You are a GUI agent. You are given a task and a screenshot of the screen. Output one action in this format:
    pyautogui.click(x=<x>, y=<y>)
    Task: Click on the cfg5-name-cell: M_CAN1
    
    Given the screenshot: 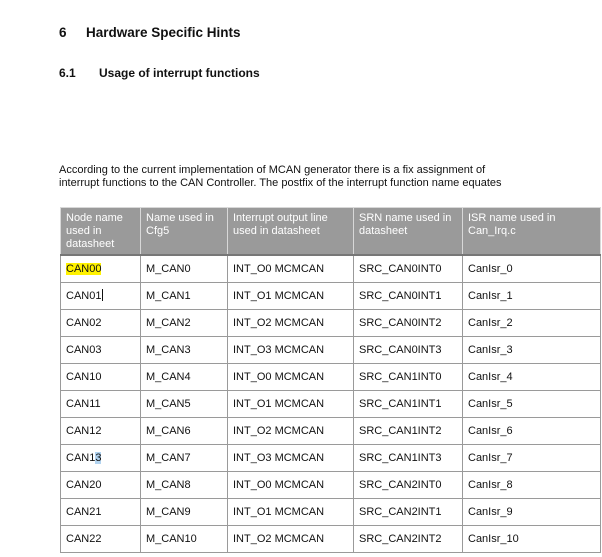 What is the action you would take?
    pyautogui.click(x=184, y=295)
    